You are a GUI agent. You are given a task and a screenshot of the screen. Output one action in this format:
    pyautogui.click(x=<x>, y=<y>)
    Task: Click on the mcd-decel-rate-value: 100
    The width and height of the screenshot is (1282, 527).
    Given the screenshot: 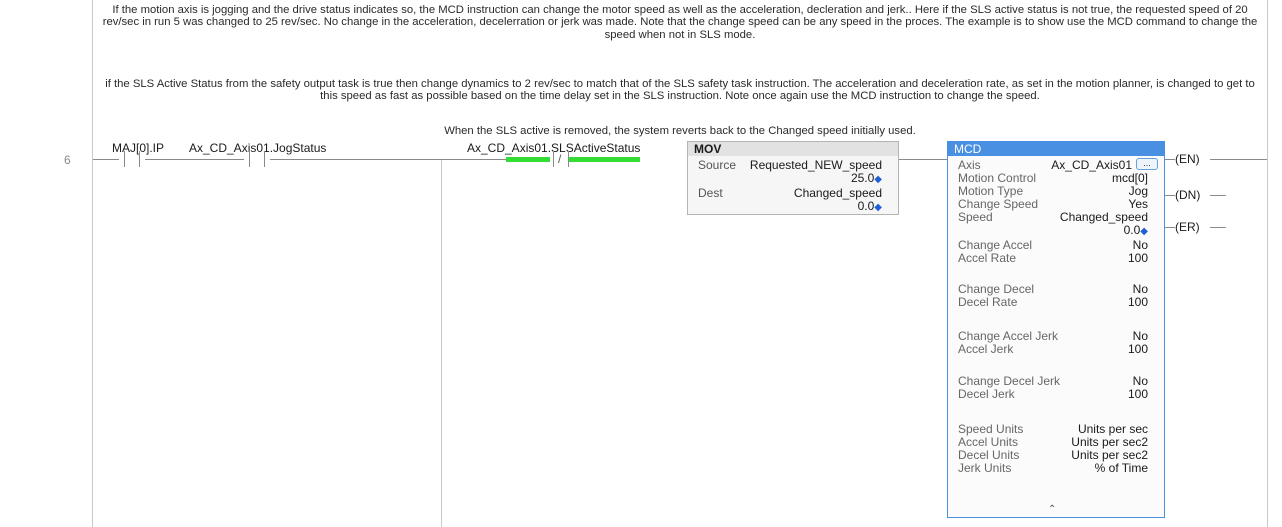 What is the action you would take?
    pyautogui.click(x=1138, y=302)
    